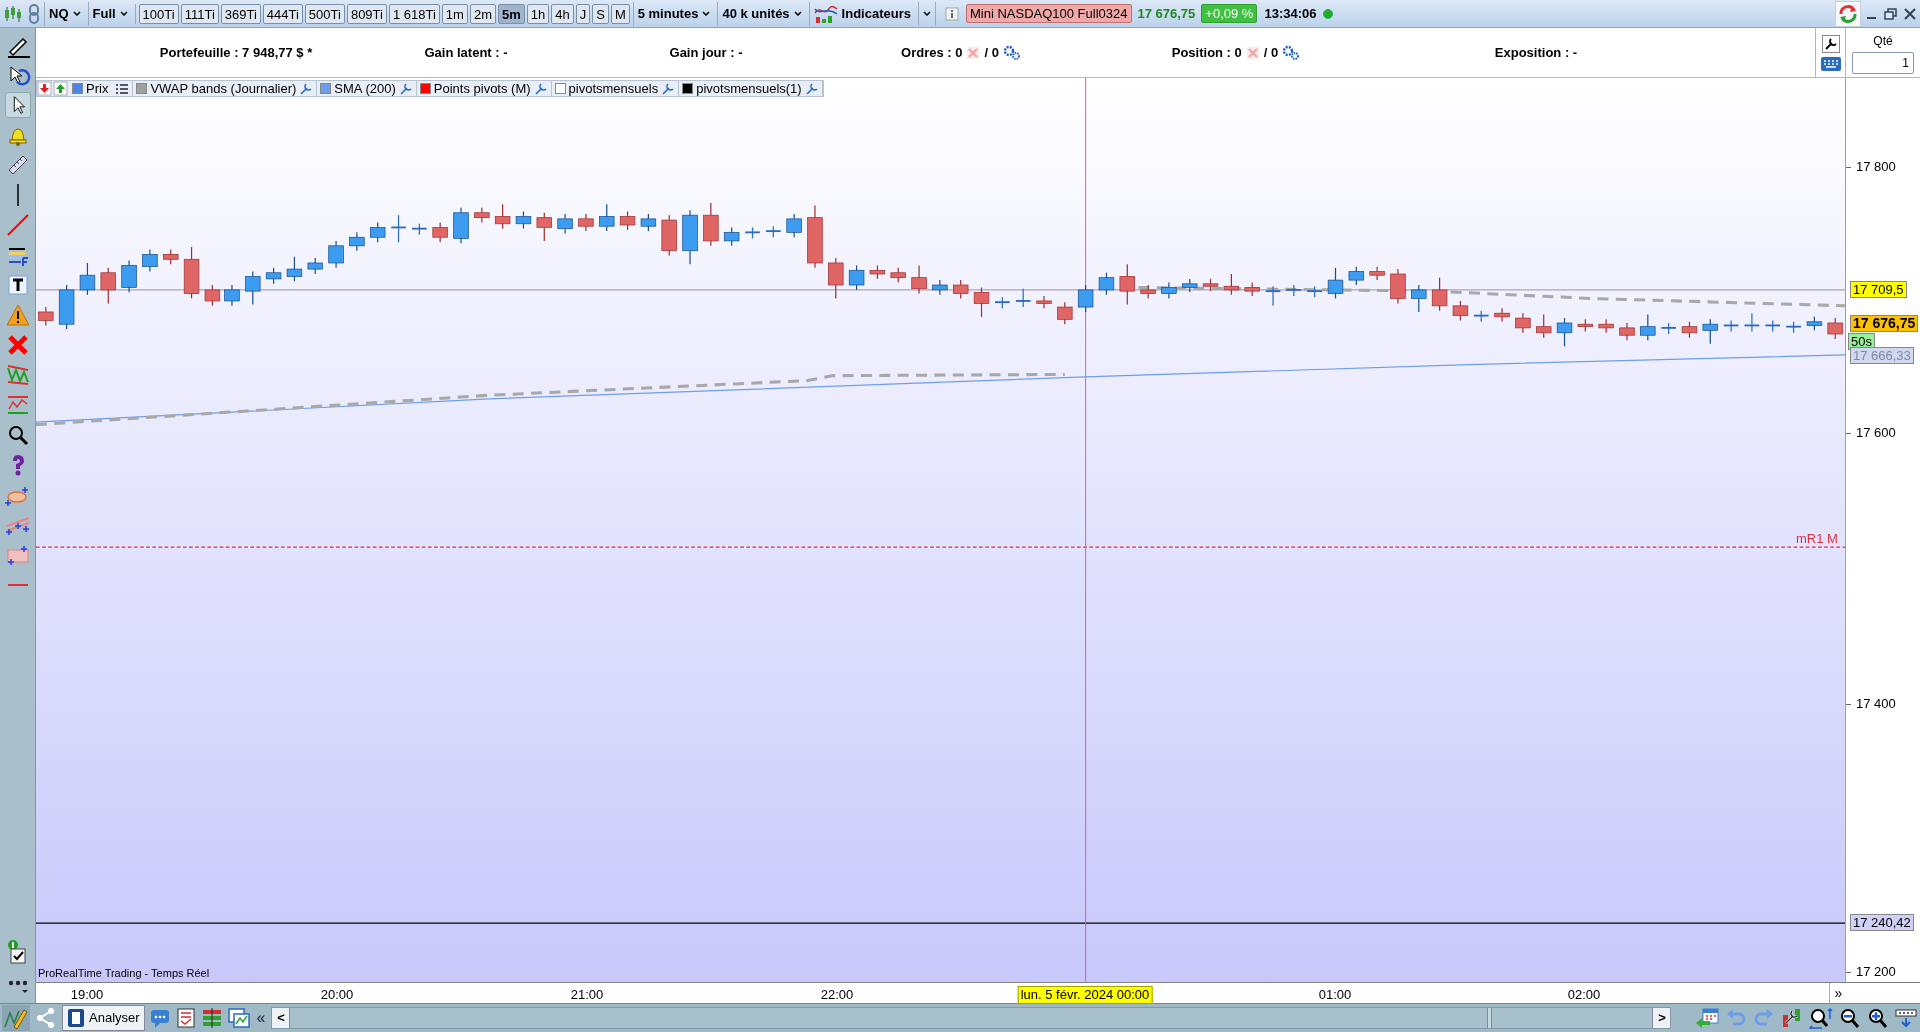 The image size is (1920, 1032). What do you see at coordinates (240, 13) in the screenshot?
I see `interval-button: 369Ti` at bounding box center [240, 13].